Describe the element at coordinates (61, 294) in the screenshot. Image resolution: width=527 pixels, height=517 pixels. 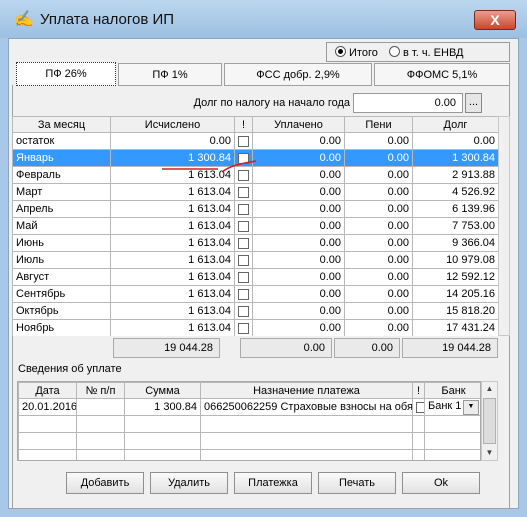
I see `cell-month: Сентябрь` at that location.